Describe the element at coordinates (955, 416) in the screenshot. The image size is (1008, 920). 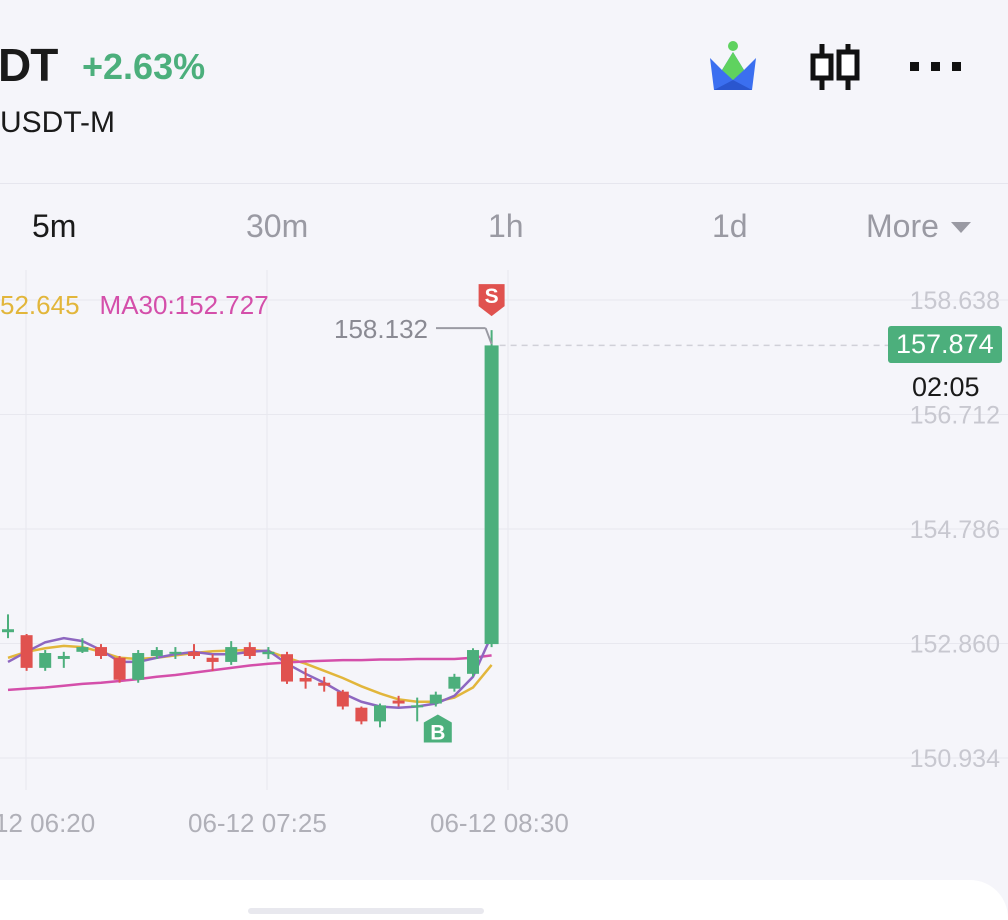
I see `y-tick-label: 156.712` at that location.